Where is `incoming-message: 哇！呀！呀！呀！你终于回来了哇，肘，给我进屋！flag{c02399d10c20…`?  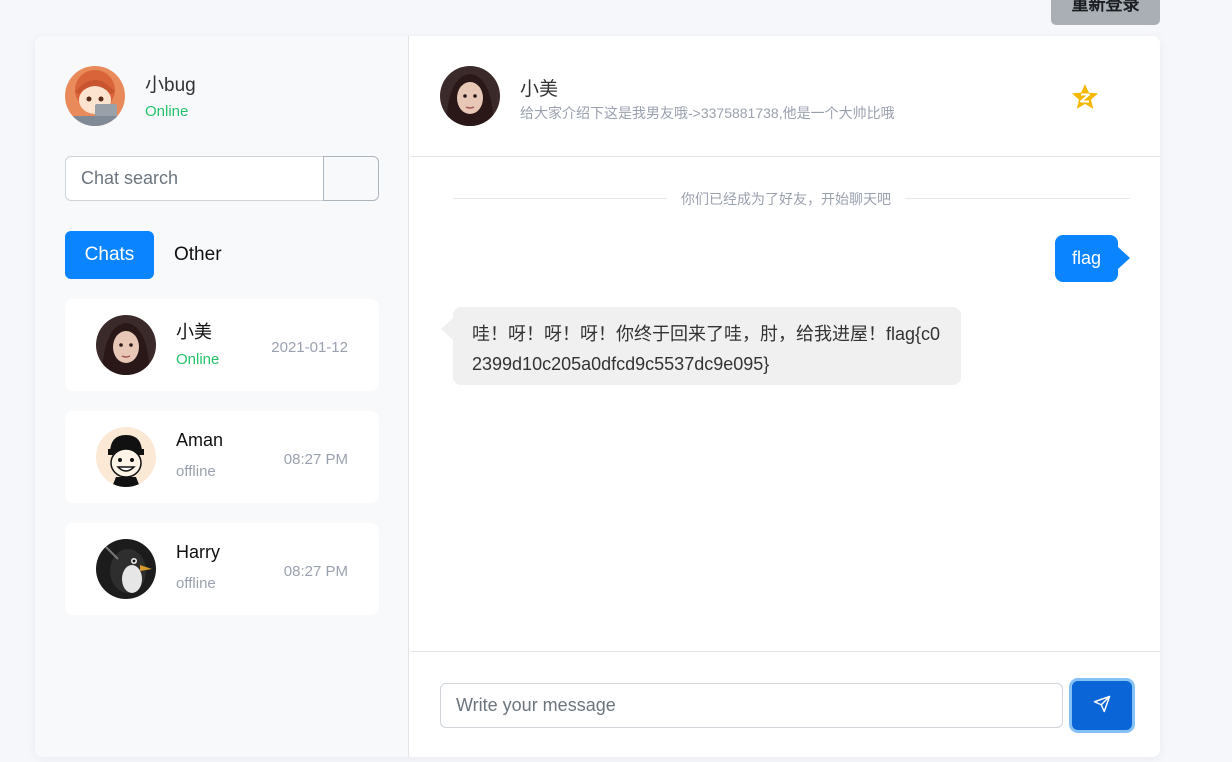
incoming-message: 哇！呀！呀！呀！你终于回来了哇，肘，给我进屋！flag{c02399d10c20… is located at coordinates (701, 346).